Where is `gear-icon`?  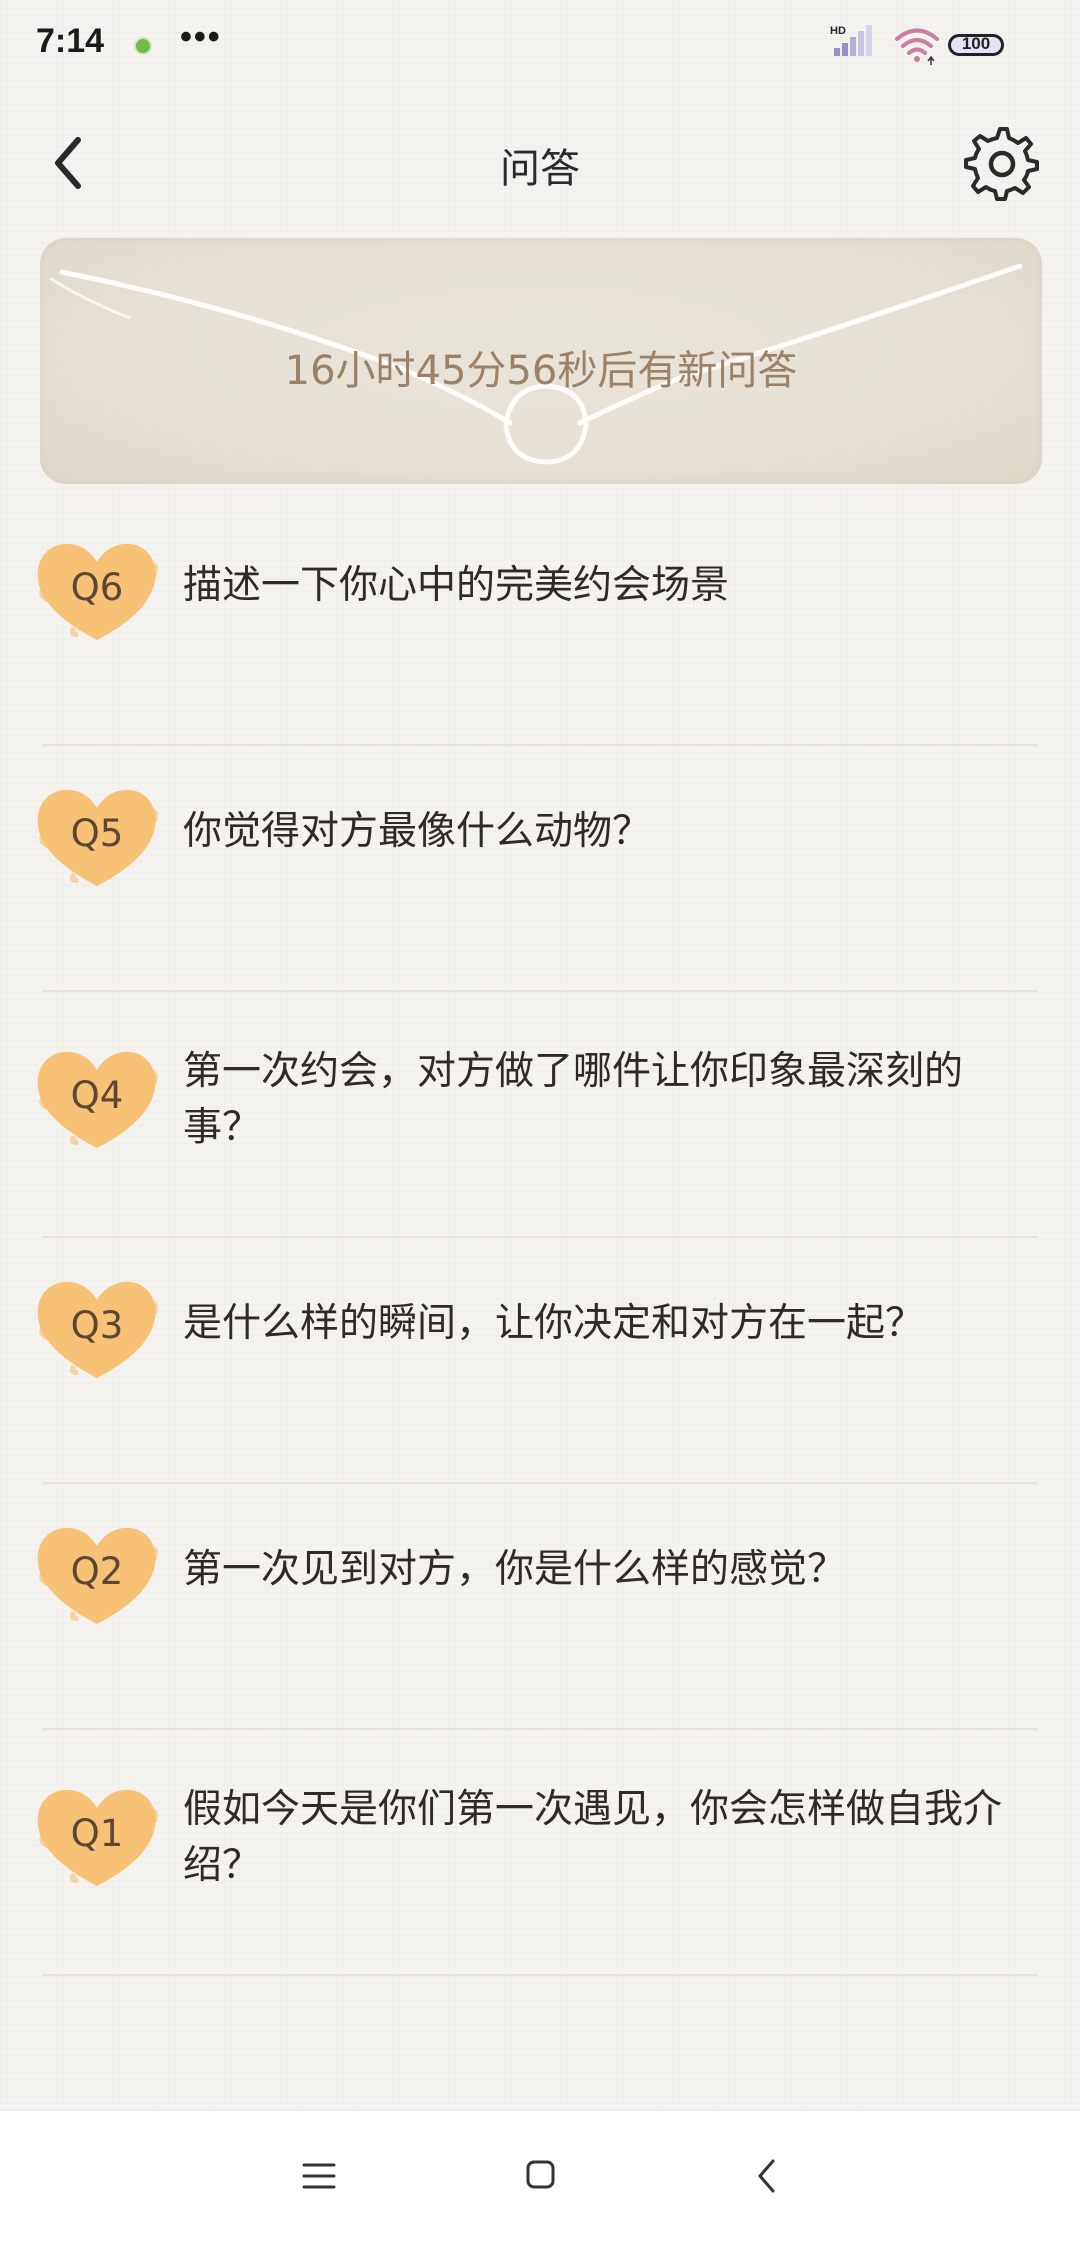
gear-icon is located at coordinates (1001, 164).